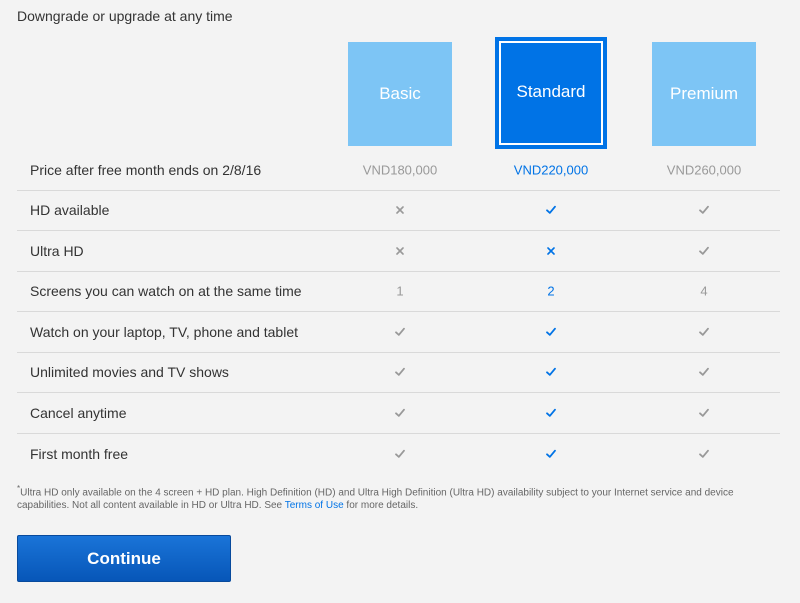  Describe the element at coordinates (704, 170) in the screenshot. I see `price-premium: VND260,000` at that location.